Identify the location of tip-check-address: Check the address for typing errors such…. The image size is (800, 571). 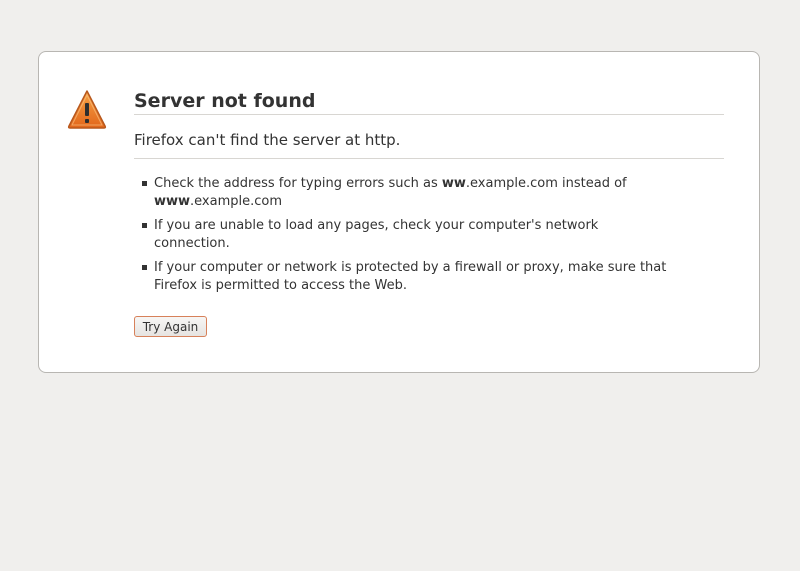
(408, 193).